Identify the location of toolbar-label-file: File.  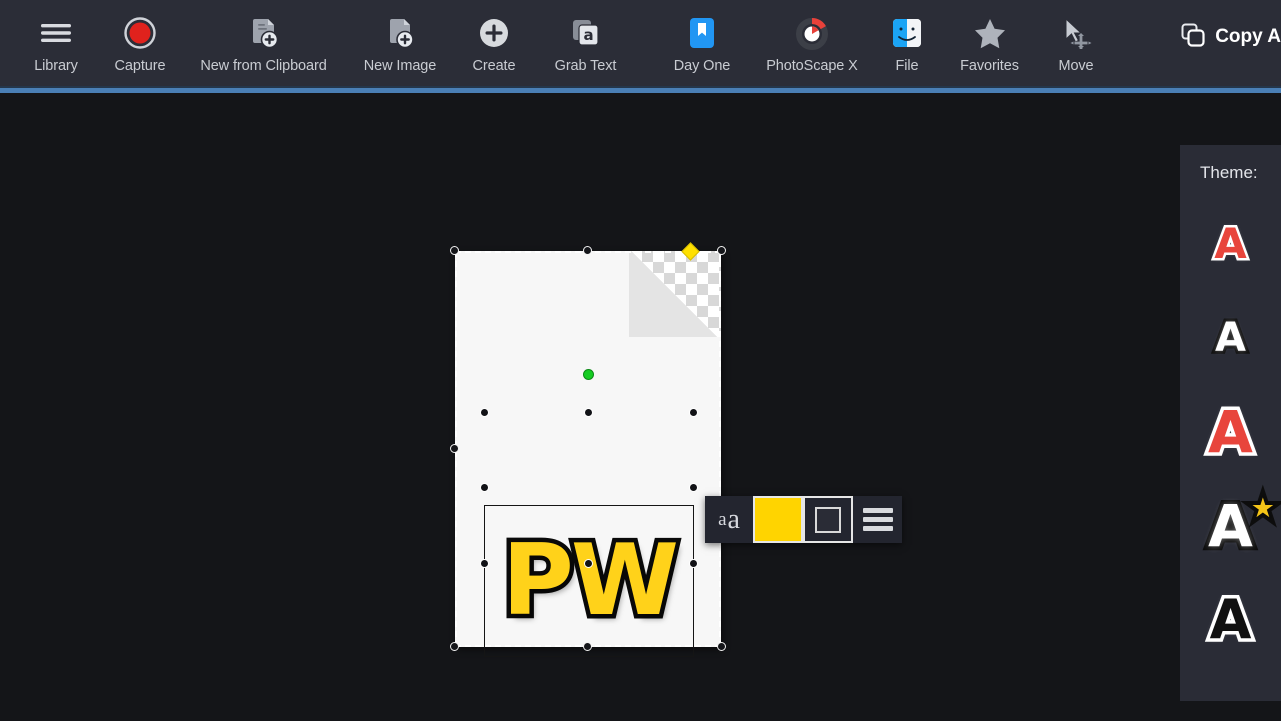
(907, 66).